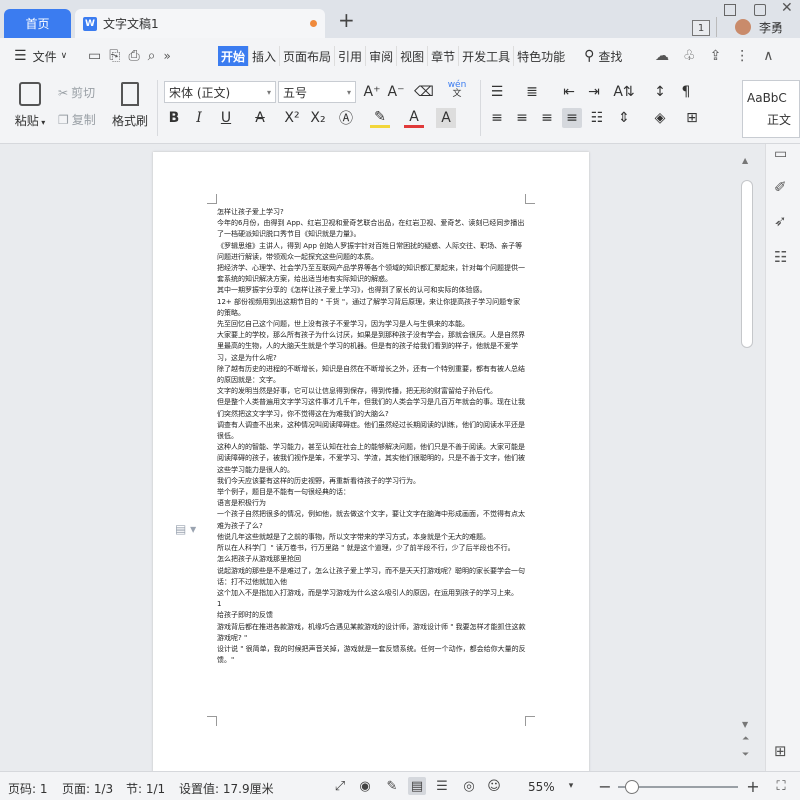 The image size is (800, 800). Describe the element at coordinates (382, 56) in the screenshot. I see `tab-review: 审阅` at that location.